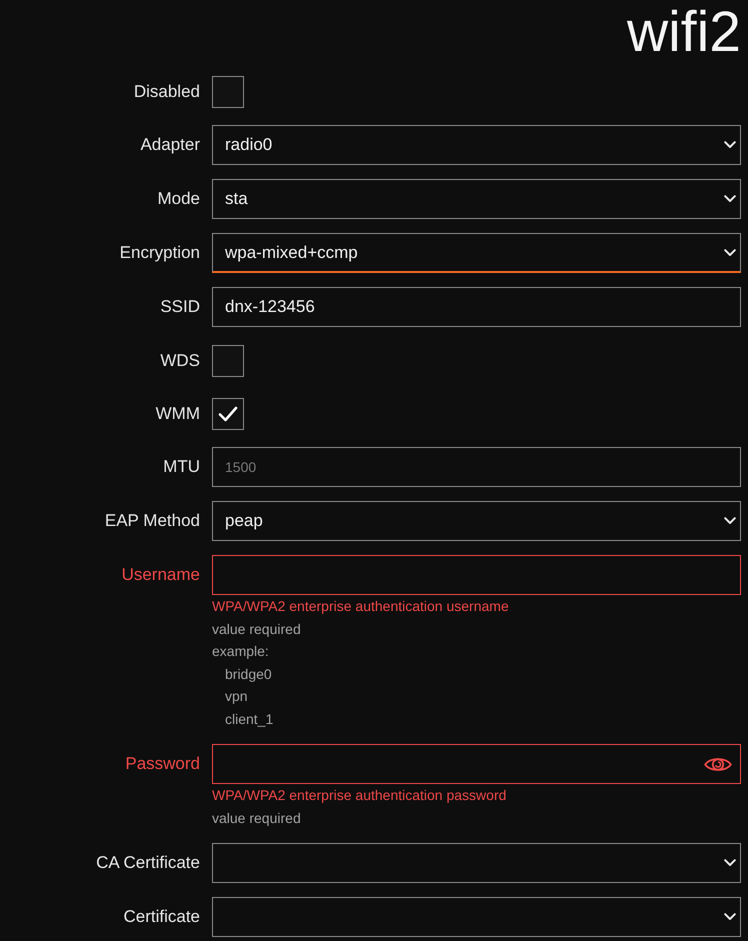 The height and width of the screenshot is (941, 748). What do you see at coordinates (148, 863) in the screenshot?
I see `field-label: CA Certificate` at bounding box center [148, 863].